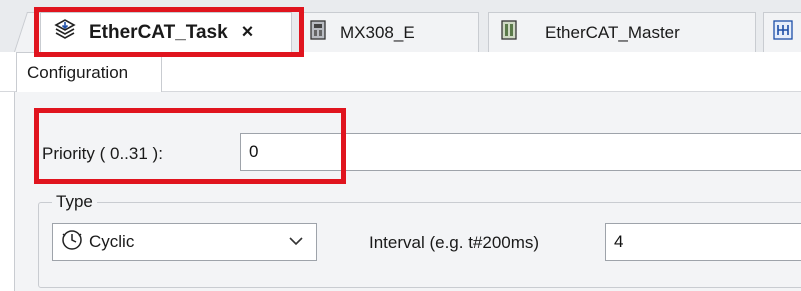 The image size is (801, 291). What do you see at coordinates (112, 241) in the screenshot?
I see `type-dropdown-value: Cyclic` at bounding box center [112, 241].